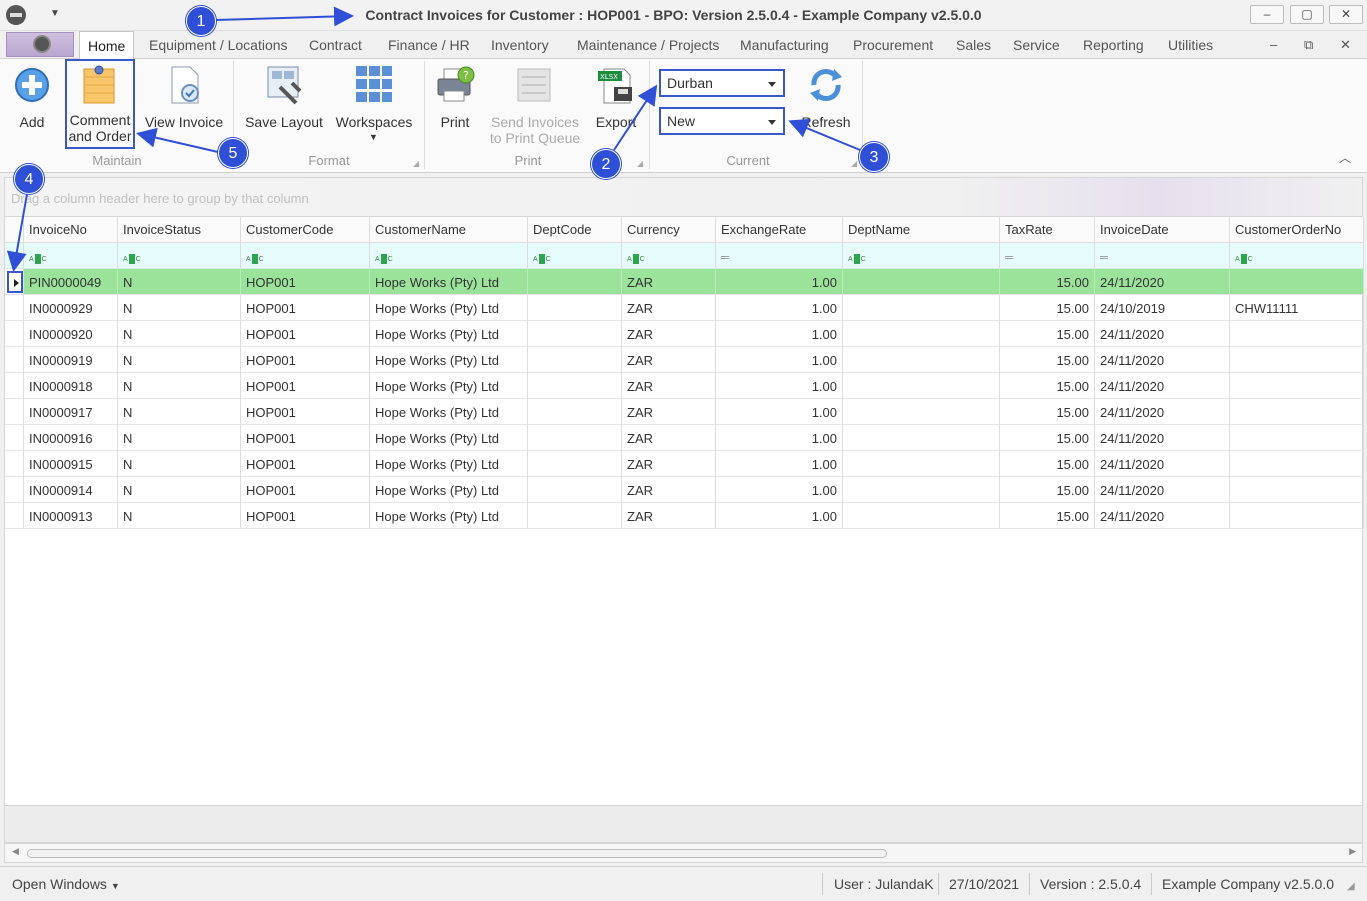 The width and height of the screenshot is (1367, 901). Describe the element at coordinates (1345, 157) in the screenshot. I see `collapse-ribbon-icon: ︿` at that location.